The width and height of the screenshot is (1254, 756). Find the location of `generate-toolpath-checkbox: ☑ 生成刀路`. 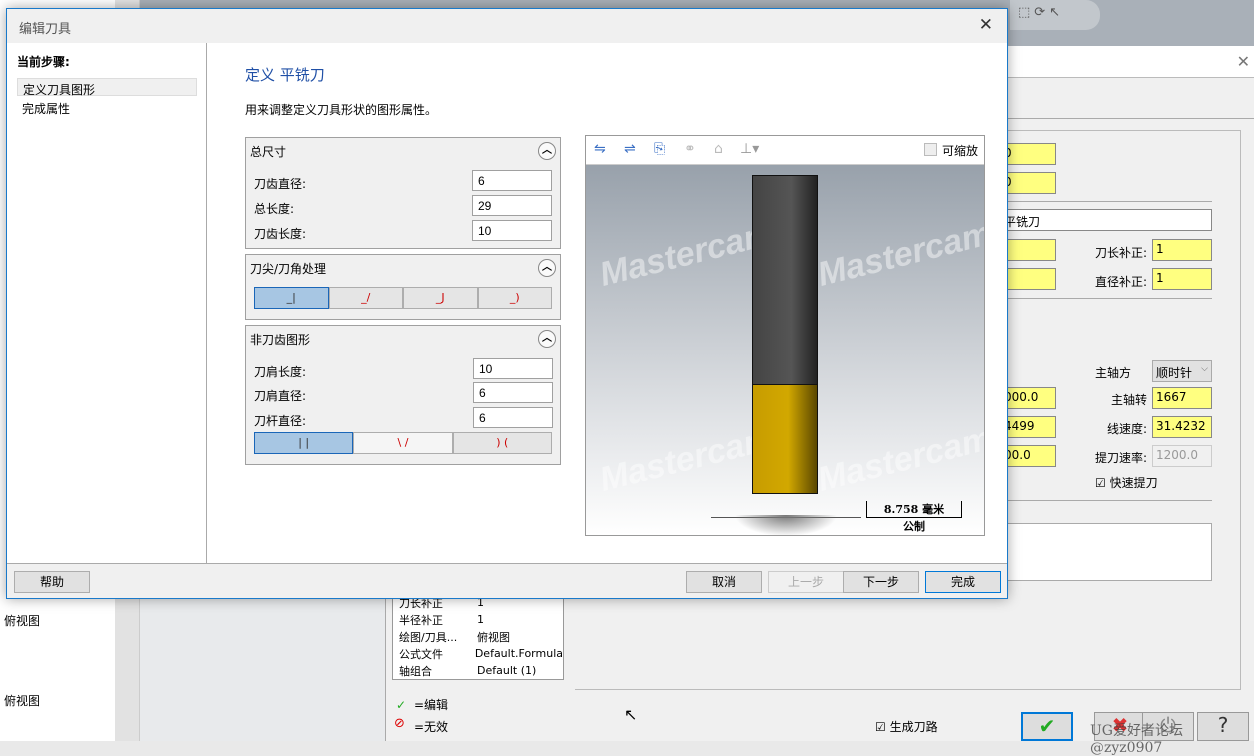

generate-toolpath-checkbox: ☑ 生成刀路 is located at coordinates (906, 726).